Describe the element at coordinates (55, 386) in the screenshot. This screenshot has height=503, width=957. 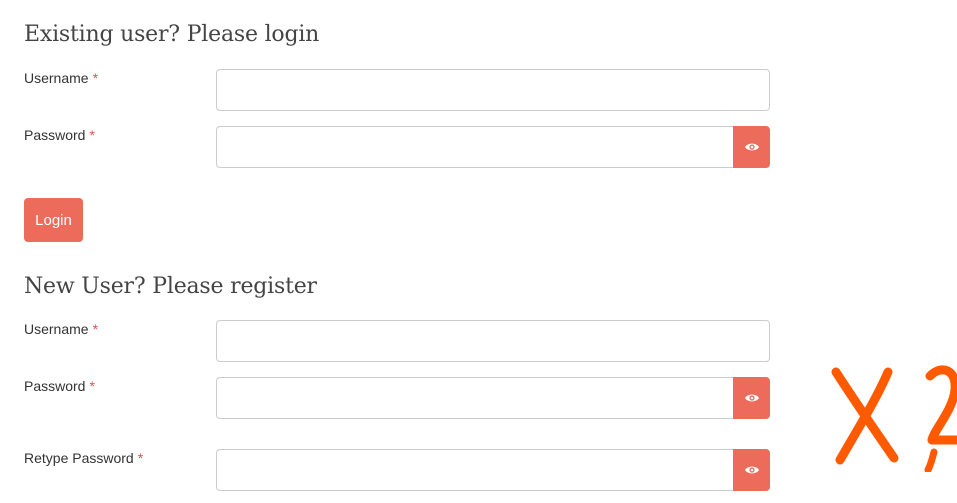
I see `register-password-label-text: Password` at that location.